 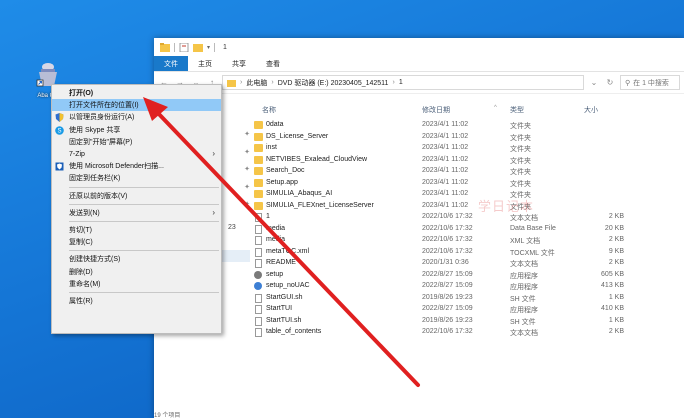 I want to click on file-date: 2019/8/26 19:23, so click(x=447, y=320).